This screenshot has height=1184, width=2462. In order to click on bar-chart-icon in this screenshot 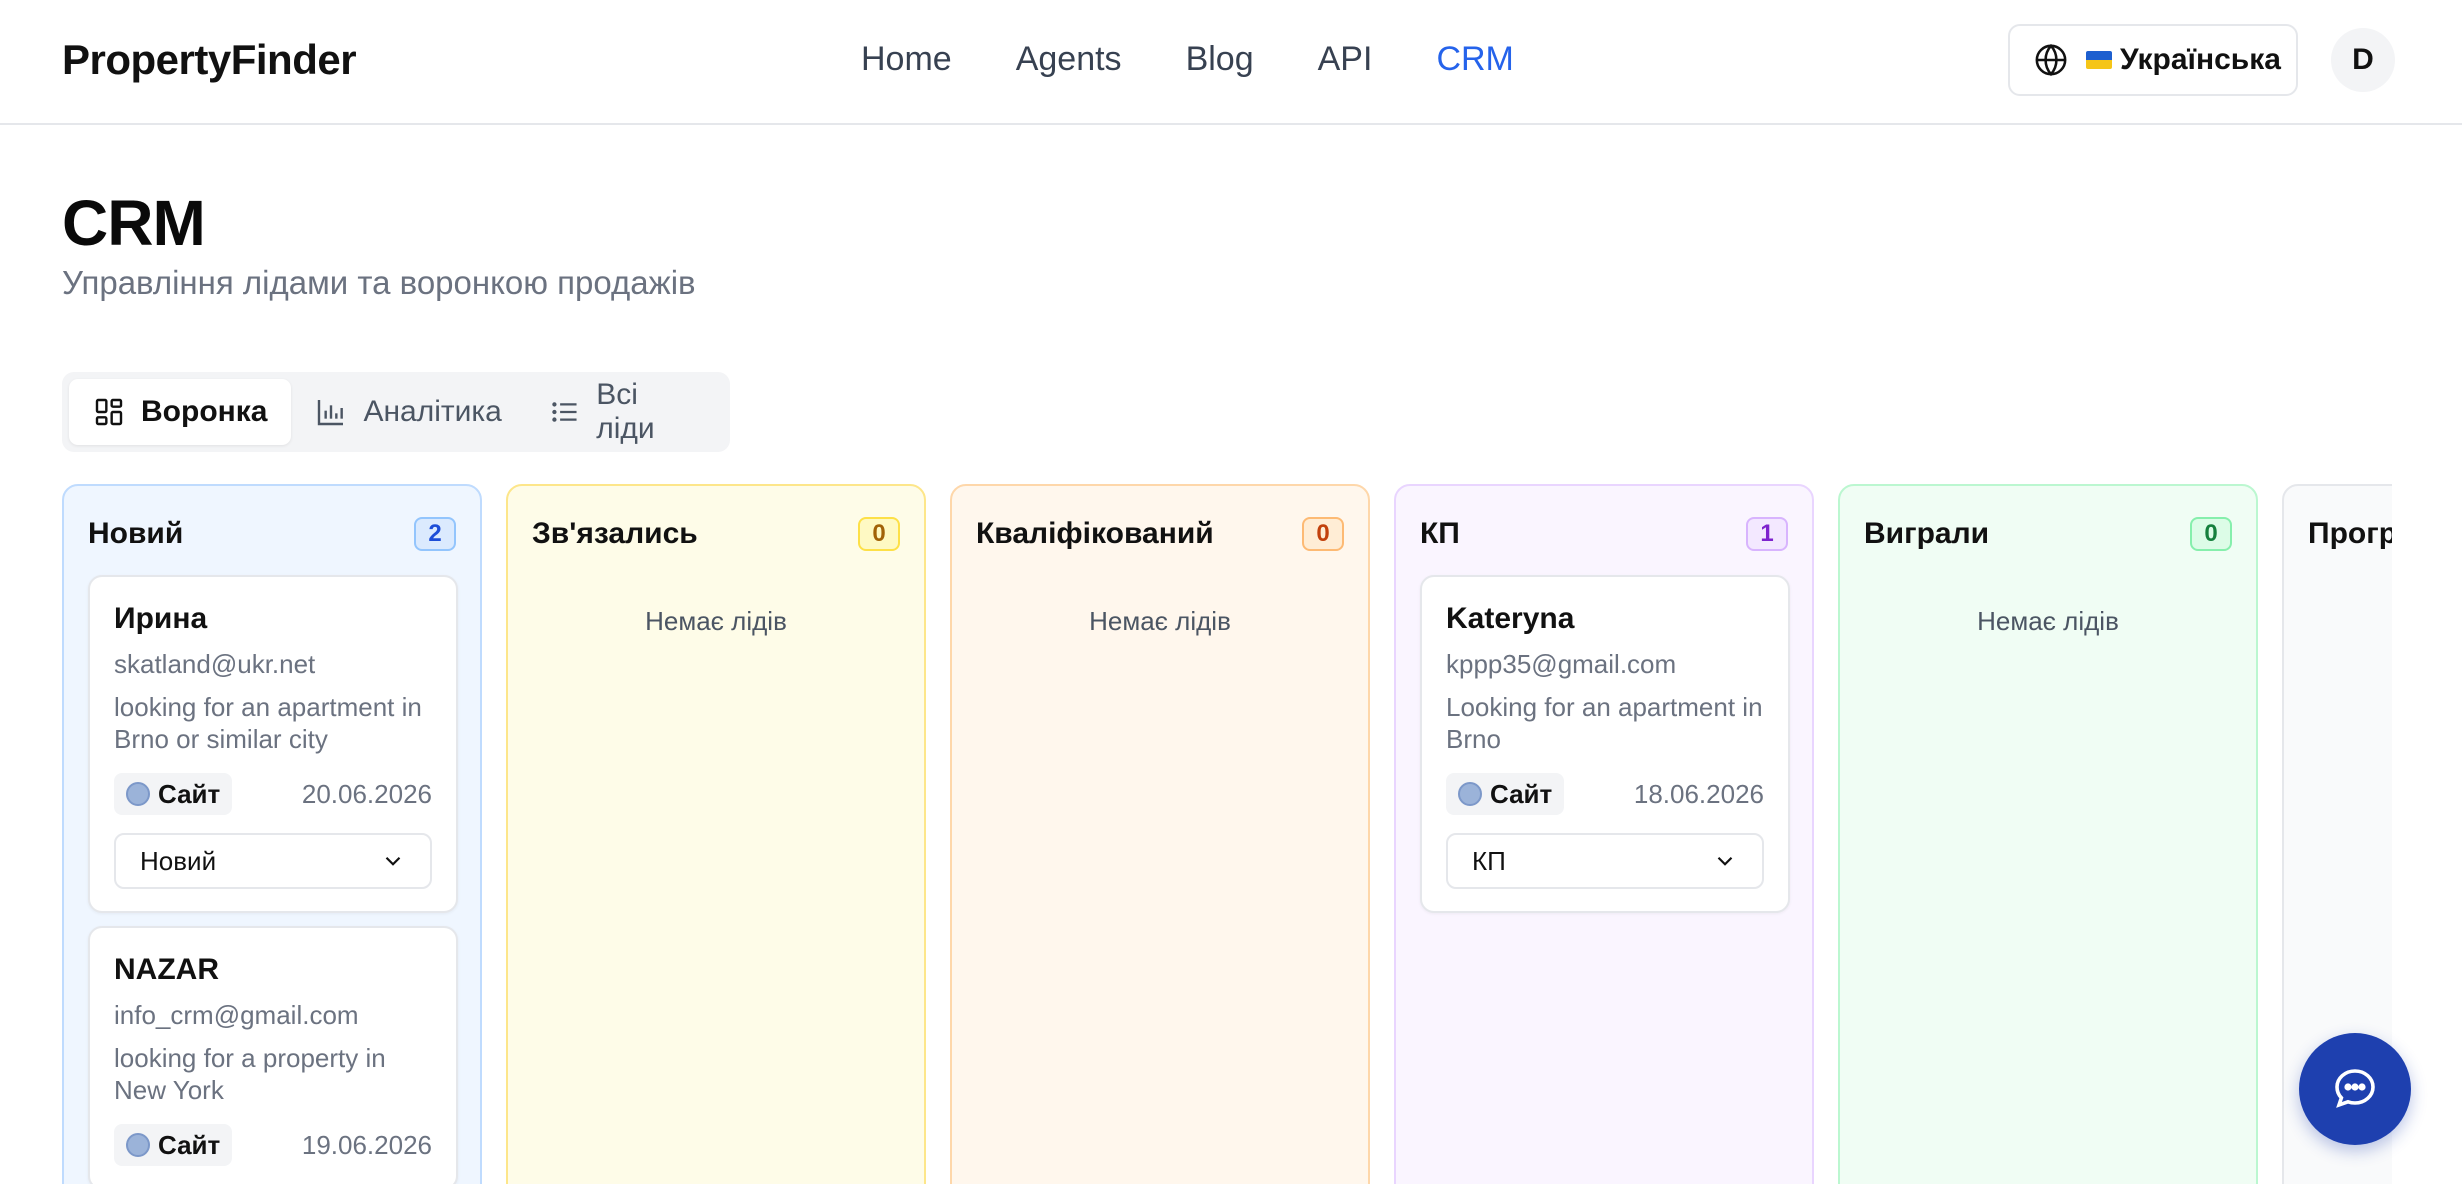, I will do `click(331, 413)`.